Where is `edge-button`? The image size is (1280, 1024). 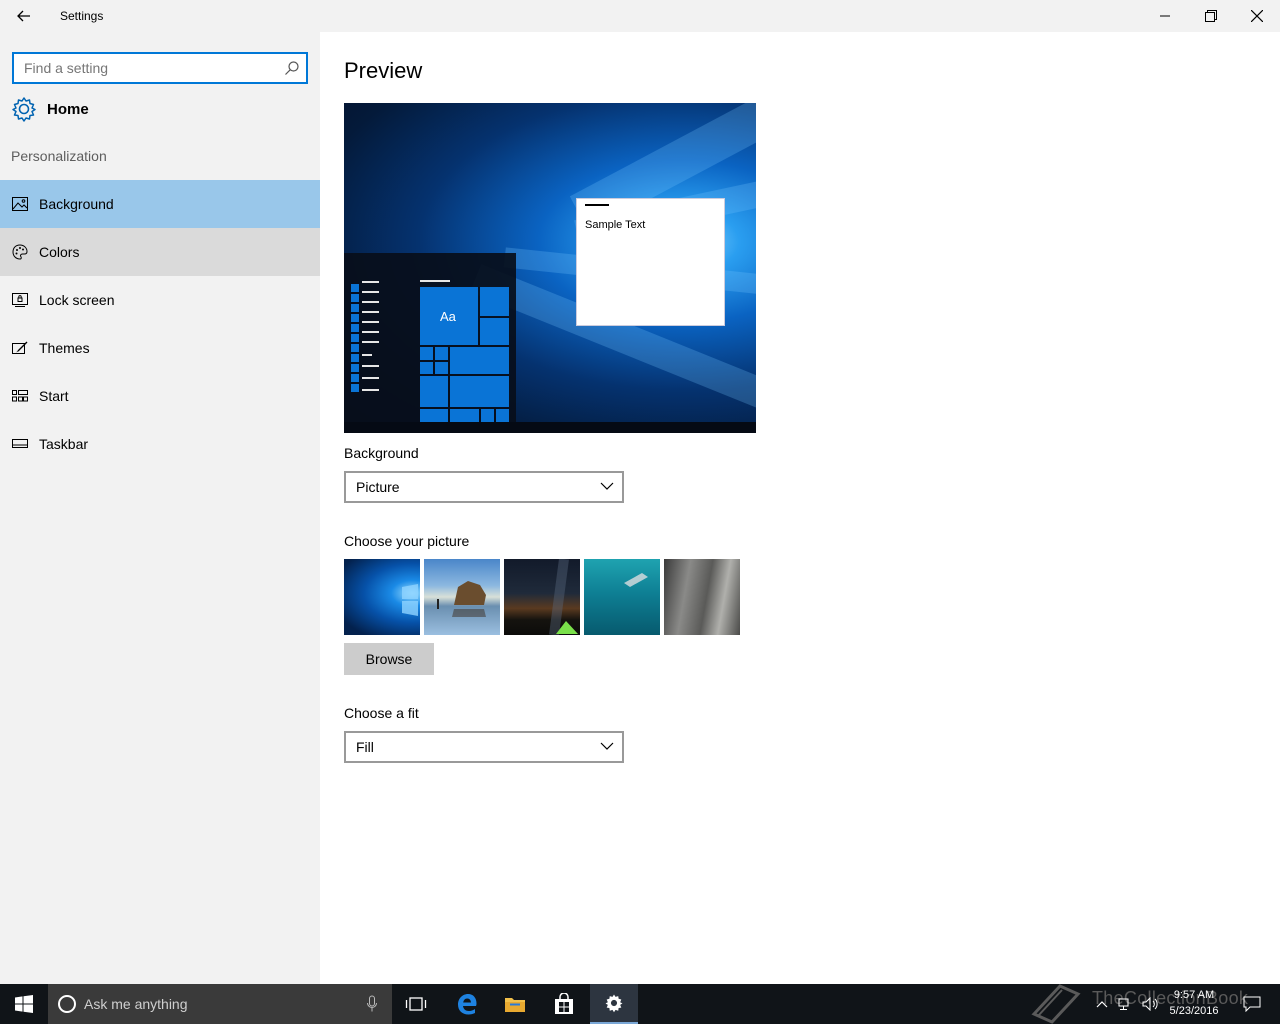
edge-button is located at coordinates (467, 1004).